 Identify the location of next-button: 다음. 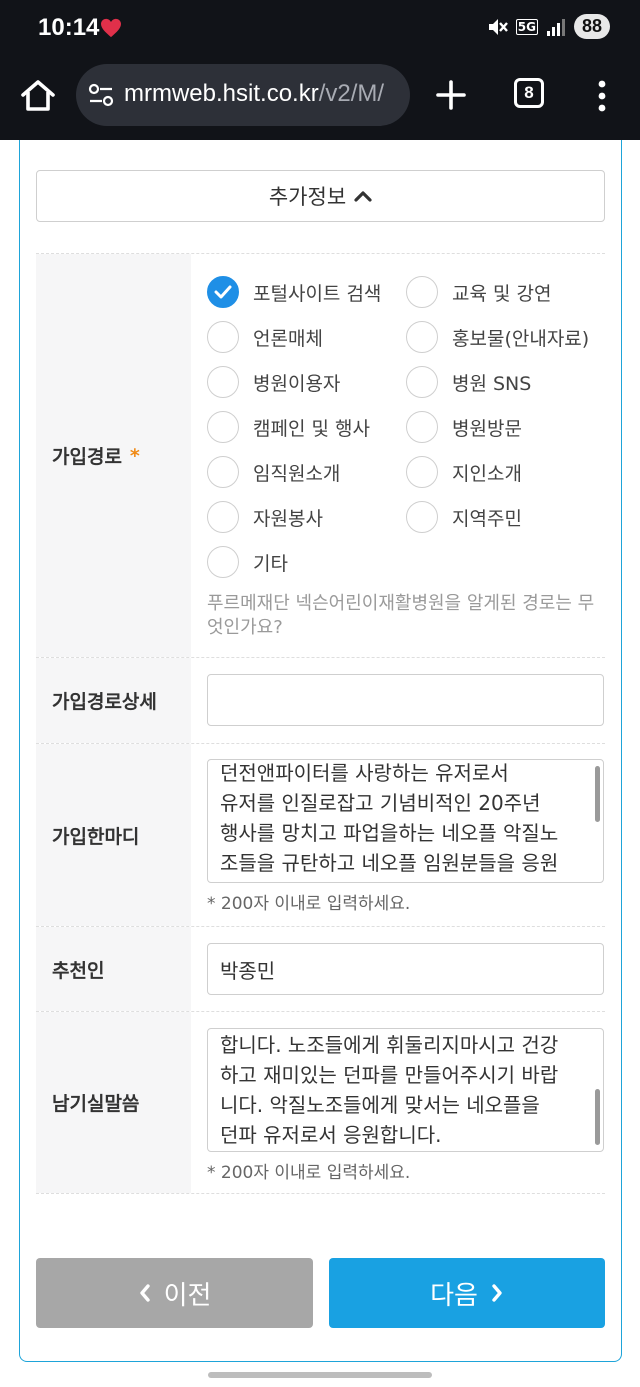
(467, 1293).